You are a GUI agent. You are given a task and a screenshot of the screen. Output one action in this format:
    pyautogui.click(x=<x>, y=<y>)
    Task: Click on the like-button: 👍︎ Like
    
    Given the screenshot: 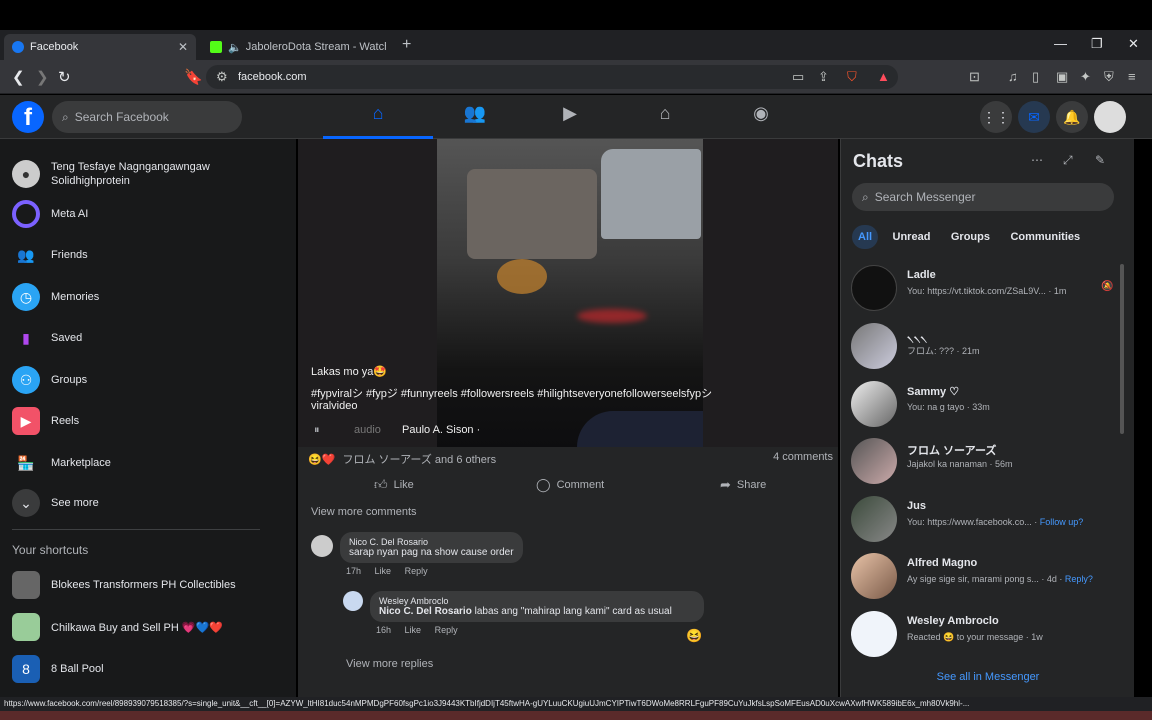 What is the action you would take?
    pyautogui.click(x=394, y=485)
    